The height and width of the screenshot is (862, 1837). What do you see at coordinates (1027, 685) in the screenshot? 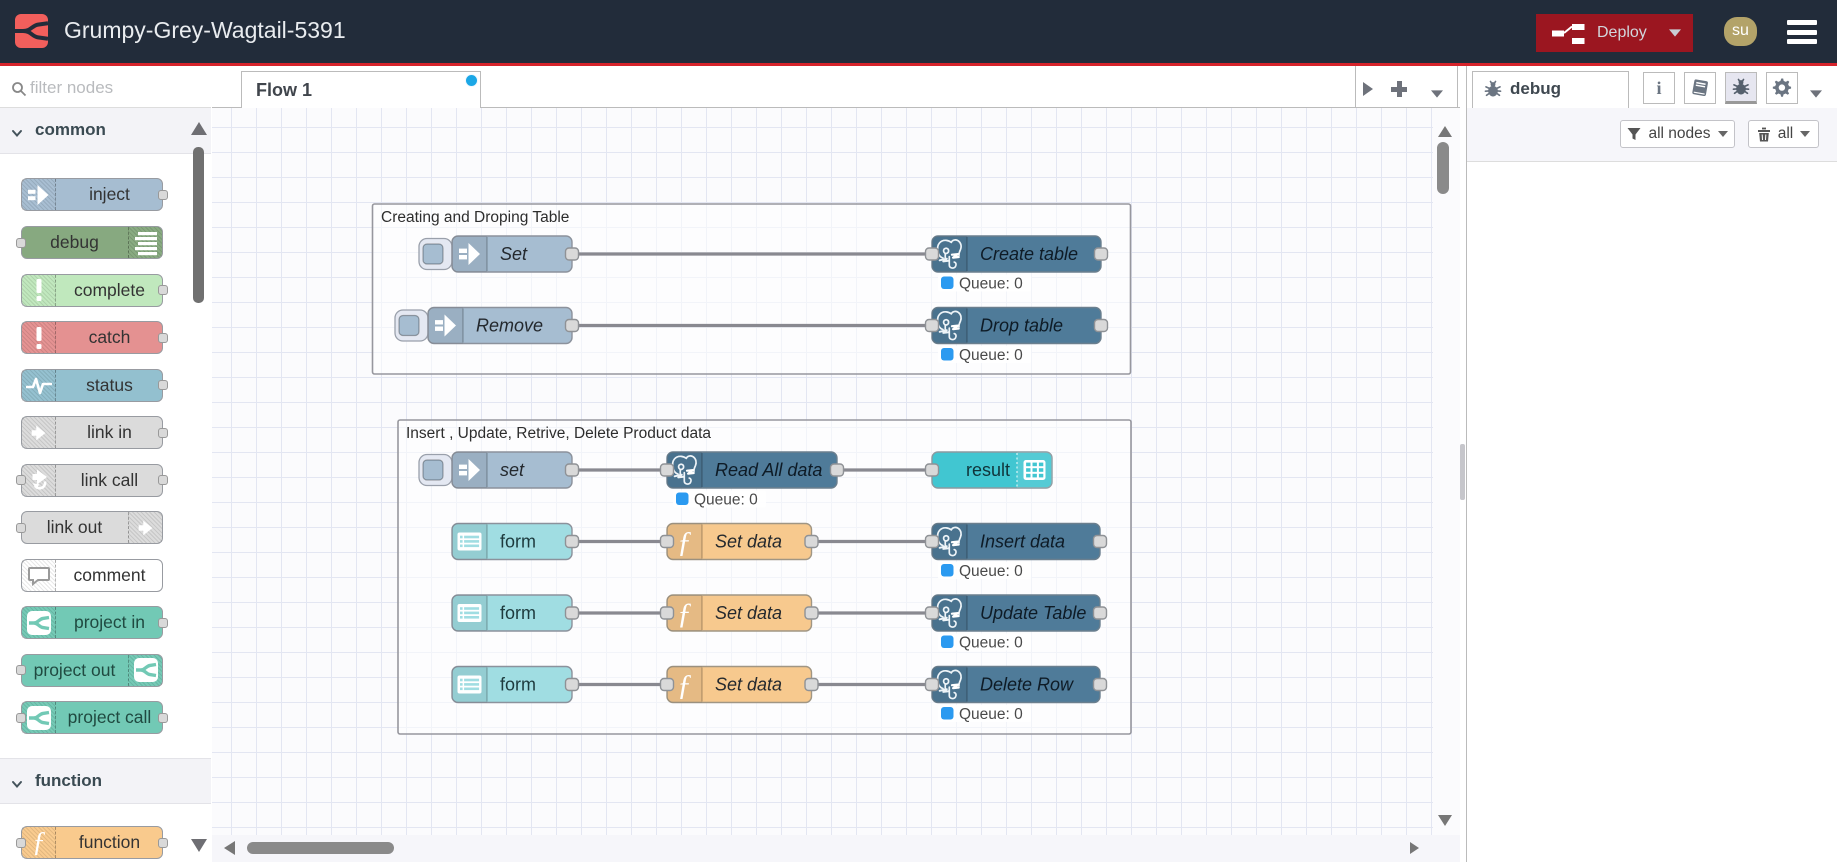
I see `svg-text: Delete Row` at bounding box center [1027, 685].